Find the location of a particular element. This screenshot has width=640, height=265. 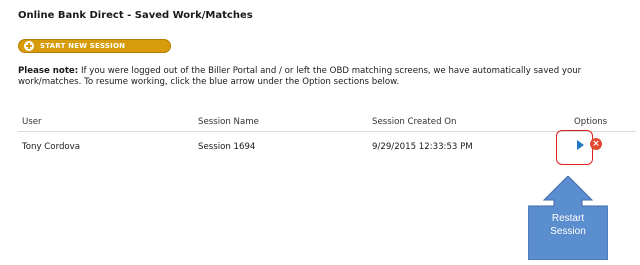

row-session-name: Session 1694 is located at coordinates (227, 147).